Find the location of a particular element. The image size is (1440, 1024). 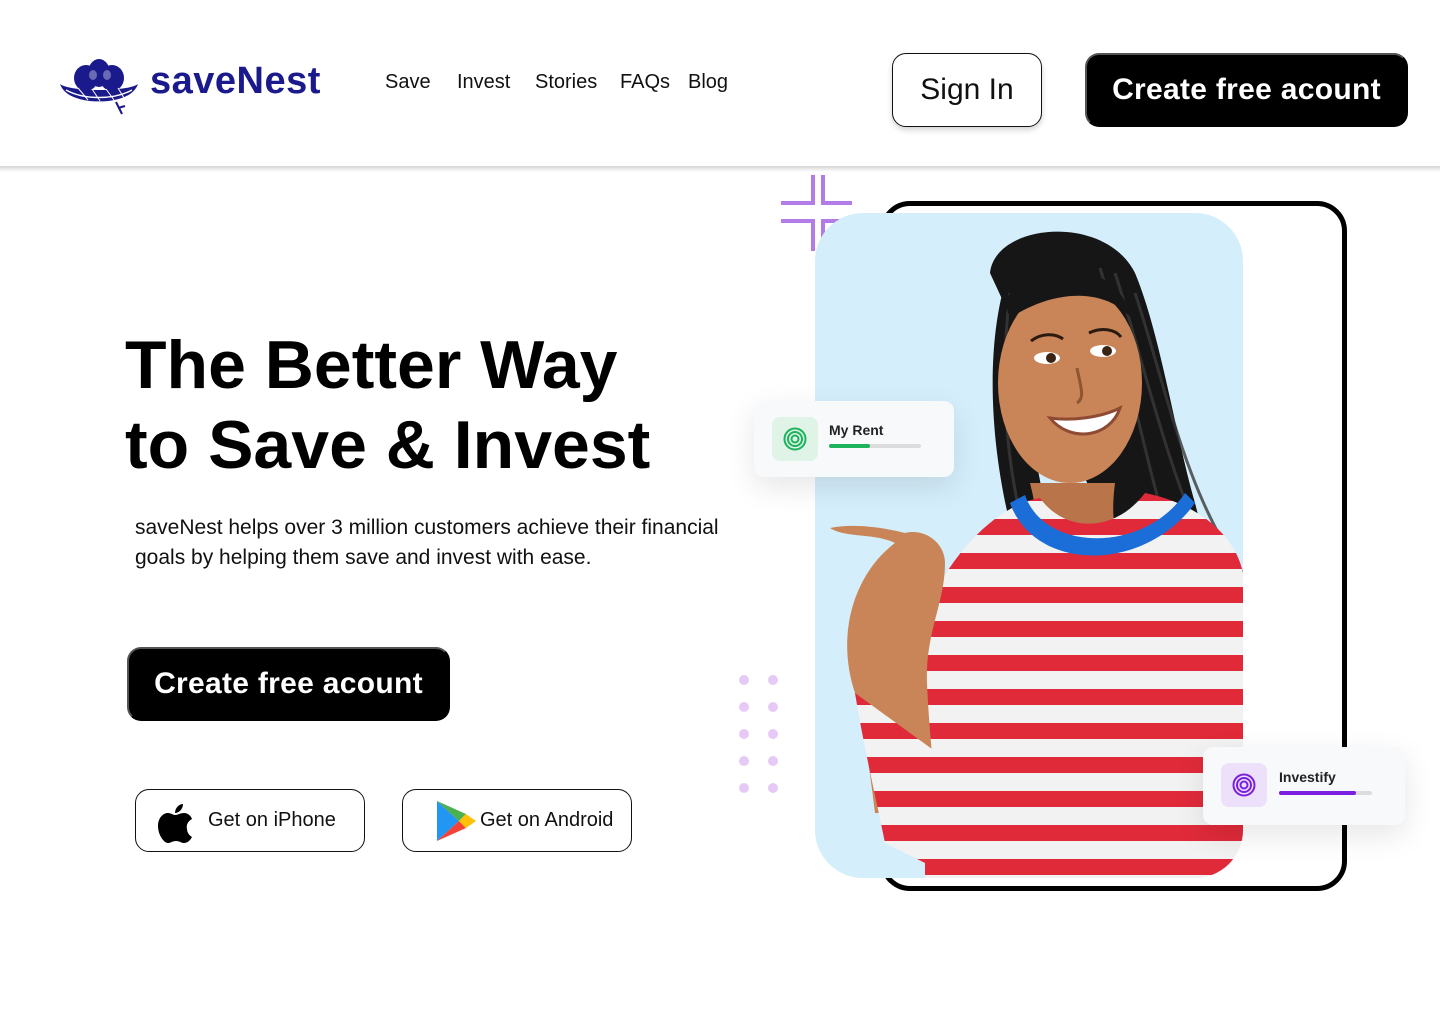

logo: saveNest is located at coordinates (189, 88).